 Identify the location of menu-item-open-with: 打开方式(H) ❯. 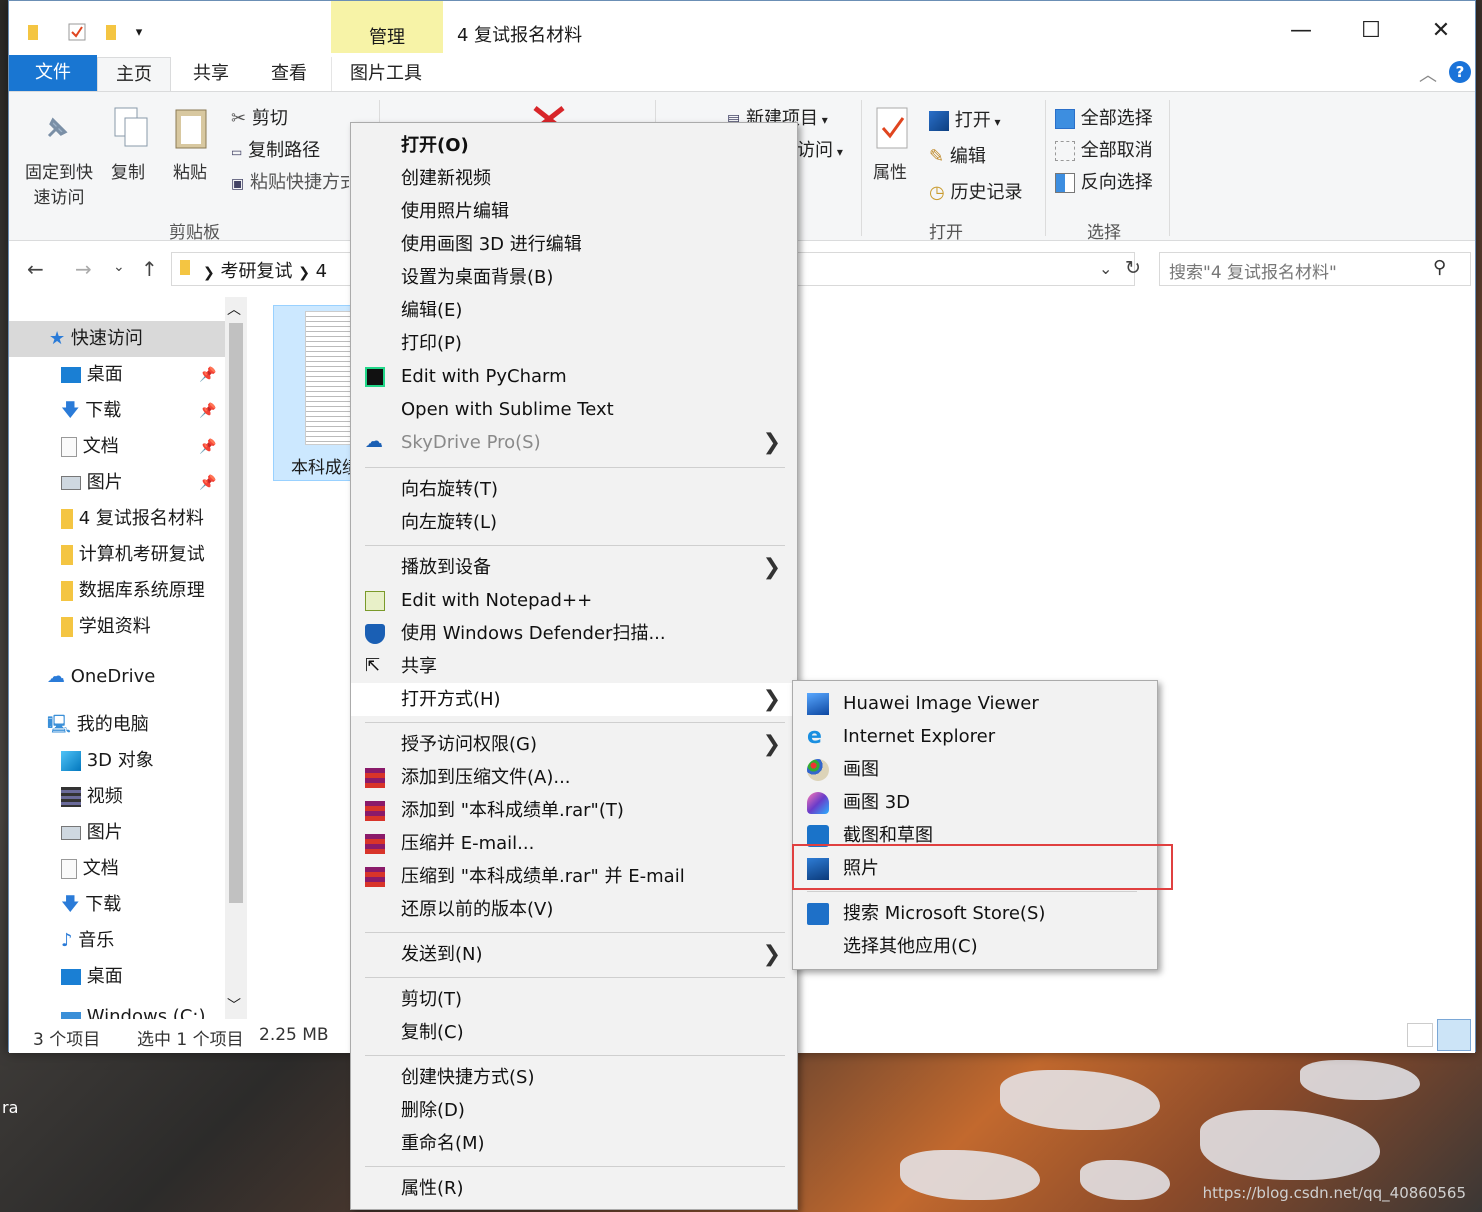
(574, 699).